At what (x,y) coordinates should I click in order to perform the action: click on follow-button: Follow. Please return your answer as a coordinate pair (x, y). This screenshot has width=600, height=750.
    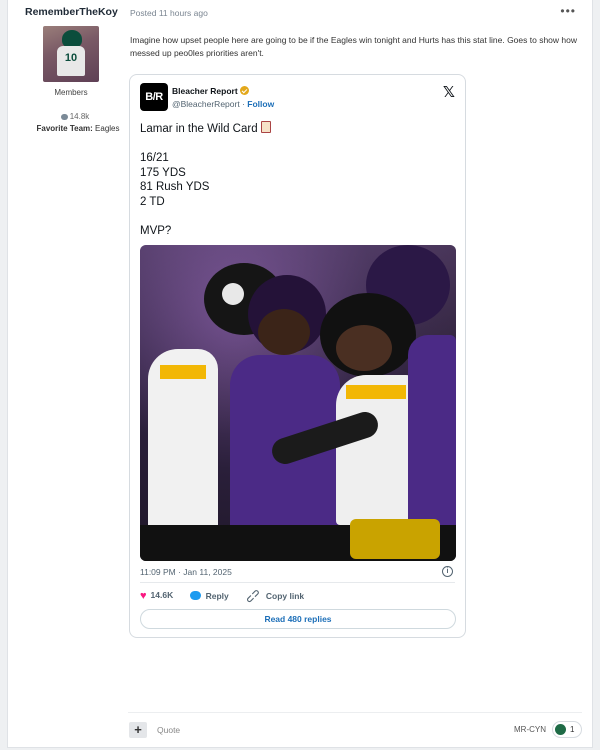
    Looking at the image, I should click on (260, 104).